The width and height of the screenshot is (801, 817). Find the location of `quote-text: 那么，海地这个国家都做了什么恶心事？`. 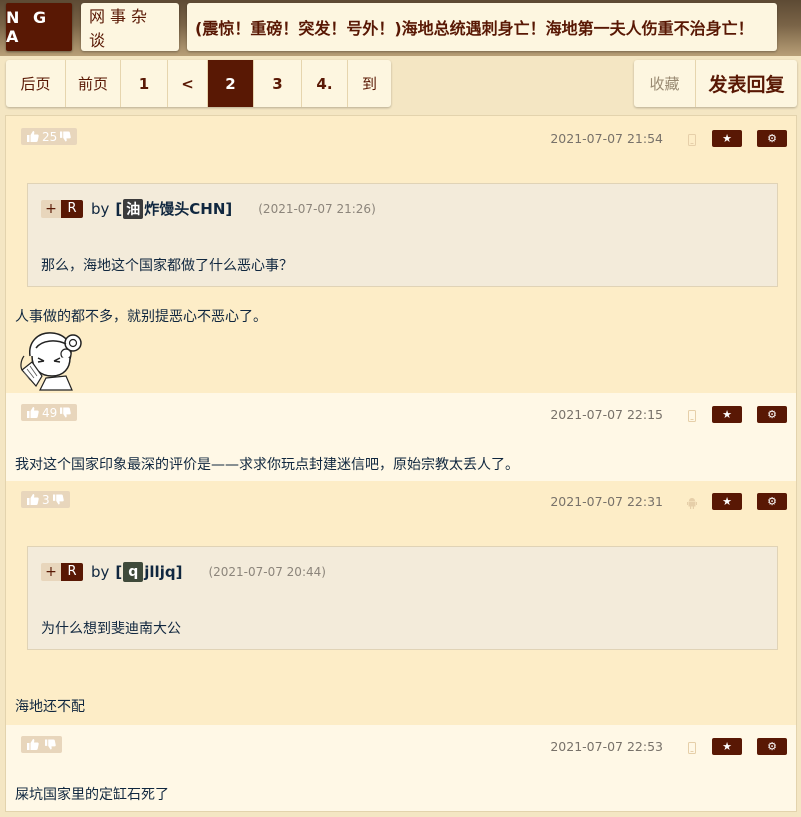

quote-text: 那么，海地这个国家都做了什么恶心事？ is located at coordinates (167, 266).